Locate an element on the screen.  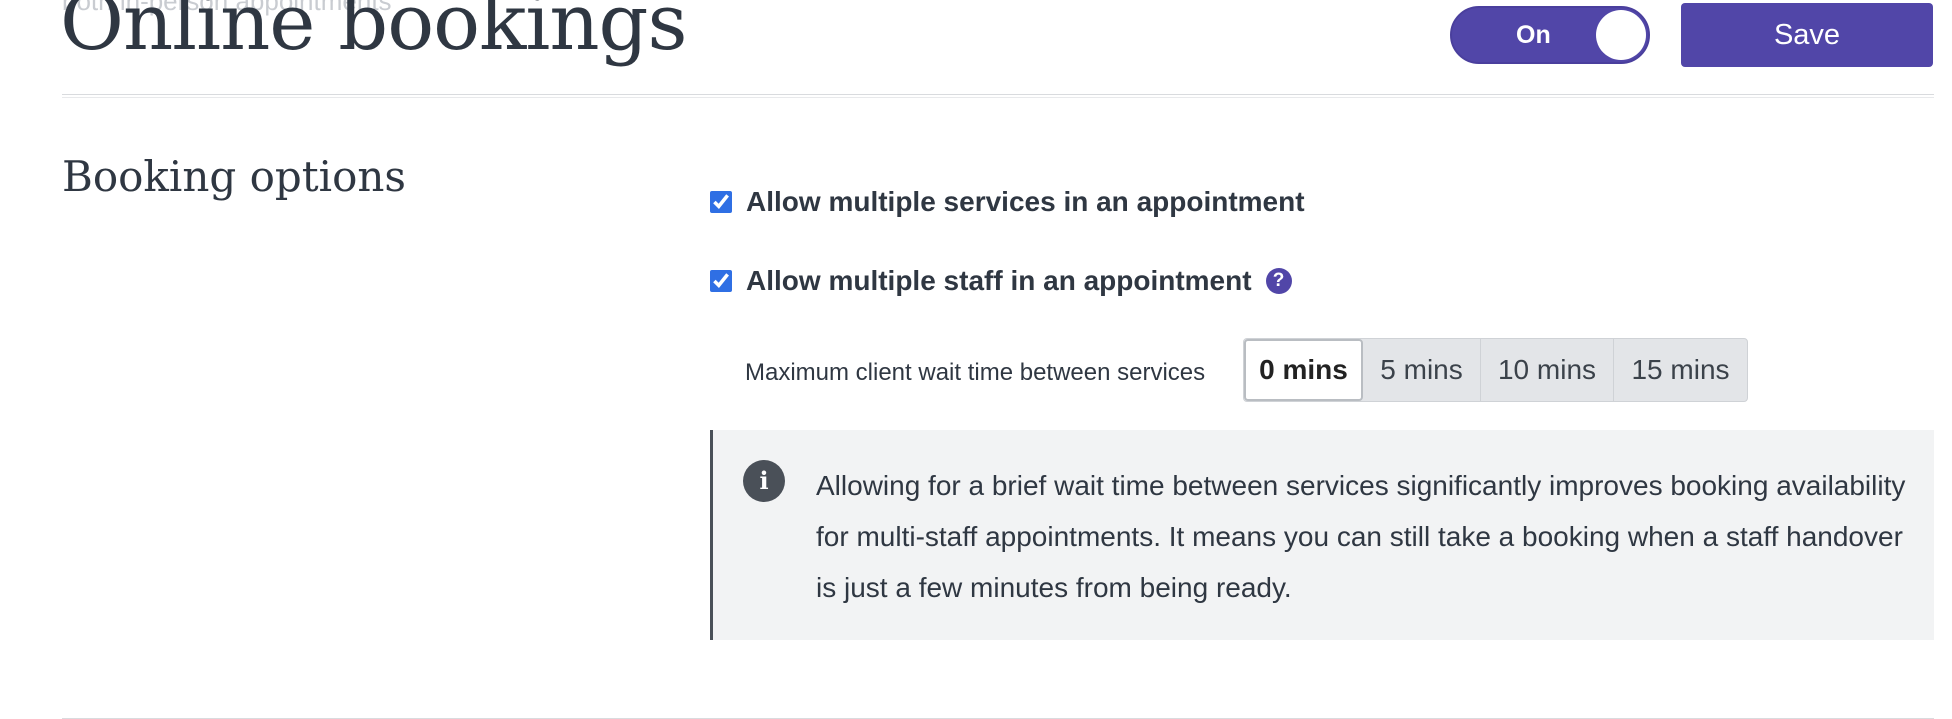
header-divider is located at coordinates (998, 96).